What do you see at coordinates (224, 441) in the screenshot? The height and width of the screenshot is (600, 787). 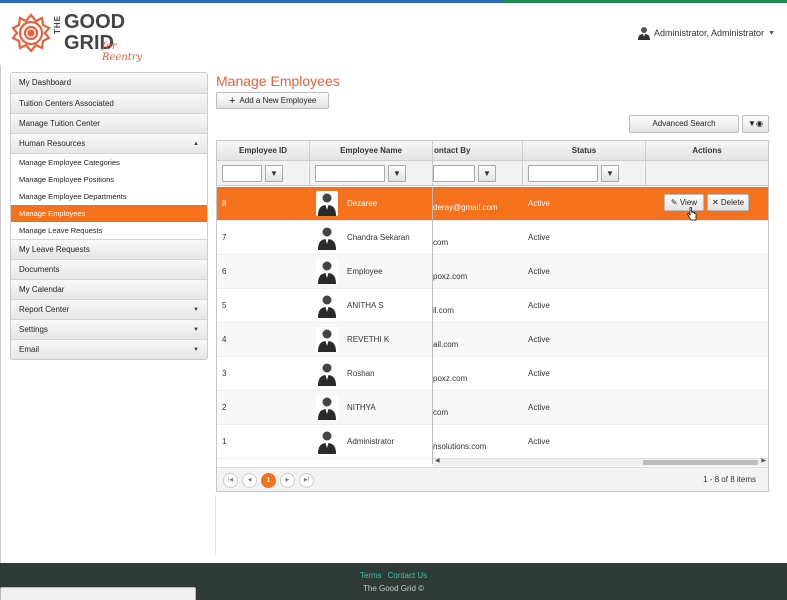 I see `employee-id-cell: 1` at bounding box center [224, 441].